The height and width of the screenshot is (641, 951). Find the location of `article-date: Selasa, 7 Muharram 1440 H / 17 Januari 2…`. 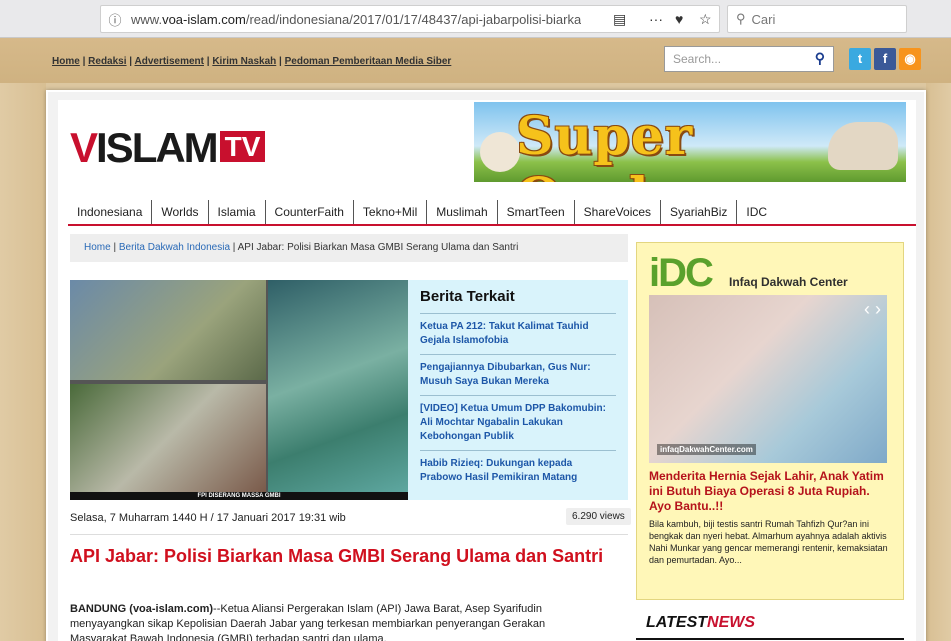

article-date: Selasa, 7 Muharram 1440 H / 17 Januari 2… is located at coordinates (208, 518).